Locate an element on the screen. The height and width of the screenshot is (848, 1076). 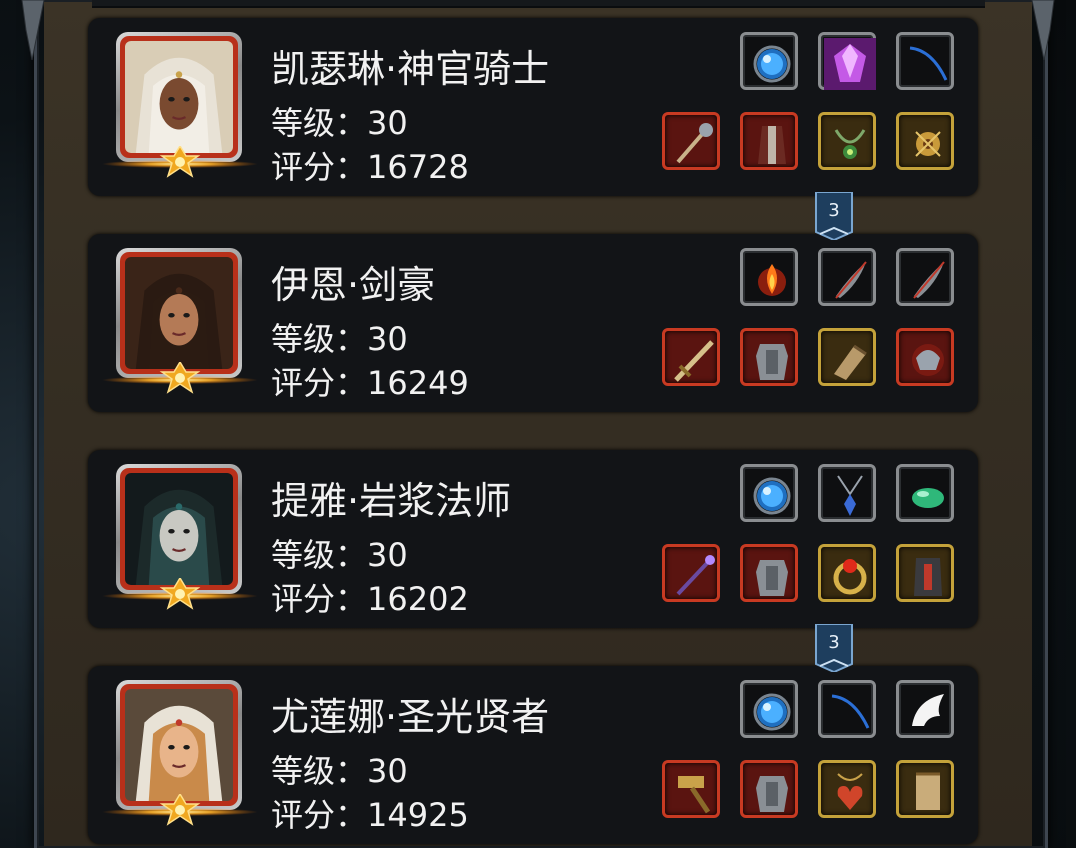
purple-gem-icon is located at coordinates (850, 64).